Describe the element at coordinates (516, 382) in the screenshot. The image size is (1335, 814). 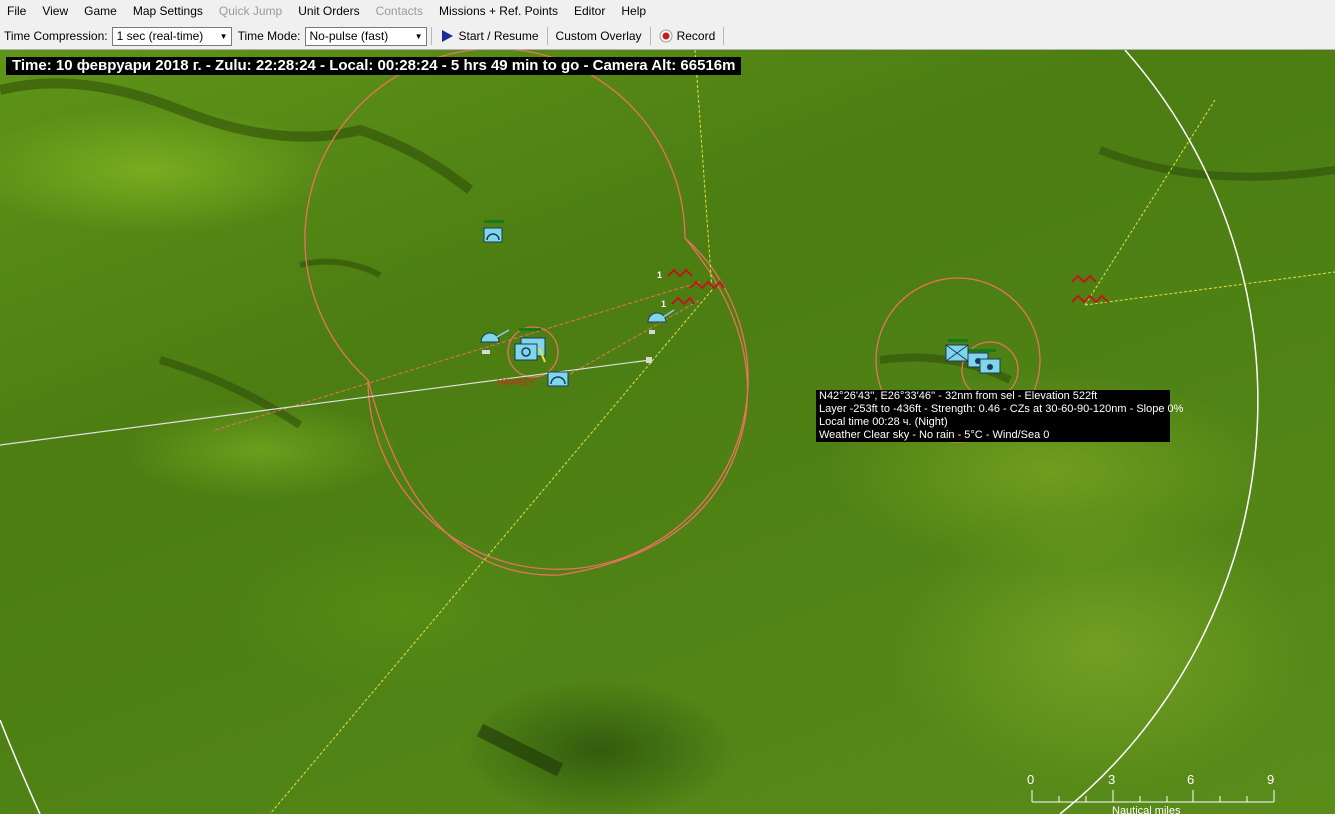
I see `unit-name-label: HAWKEY` at that location.